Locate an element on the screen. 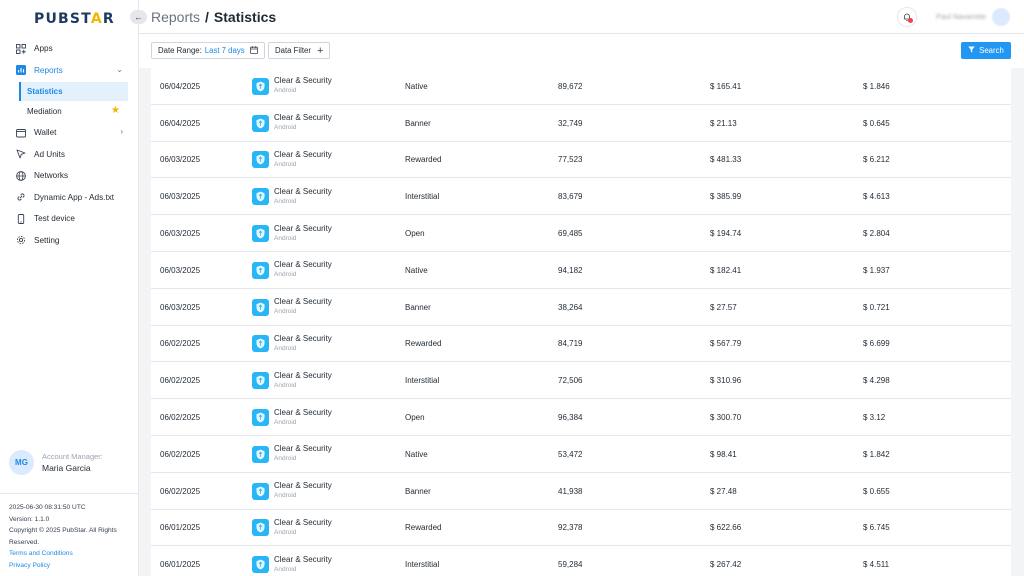 The width and height of the screenshot is (1024, 576). breadcrumb-parent: Reports is located at coordinates (175, 17).